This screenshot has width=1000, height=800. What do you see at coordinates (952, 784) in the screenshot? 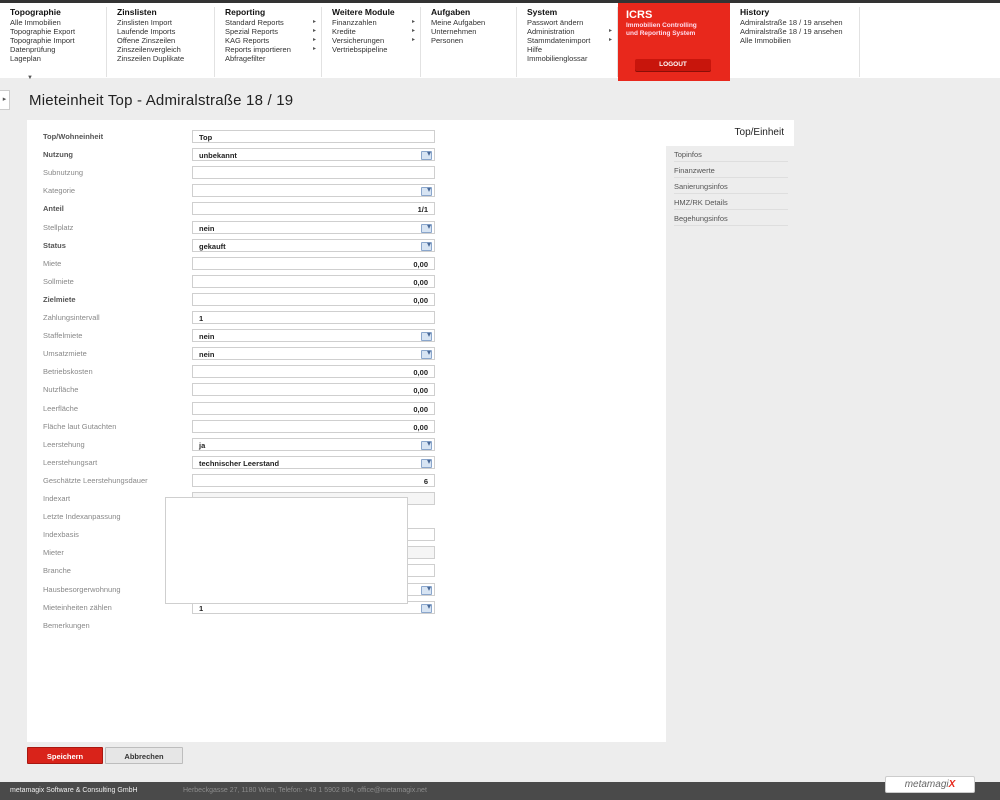
I see `brand-x: X` at bounding box center [952, 784].